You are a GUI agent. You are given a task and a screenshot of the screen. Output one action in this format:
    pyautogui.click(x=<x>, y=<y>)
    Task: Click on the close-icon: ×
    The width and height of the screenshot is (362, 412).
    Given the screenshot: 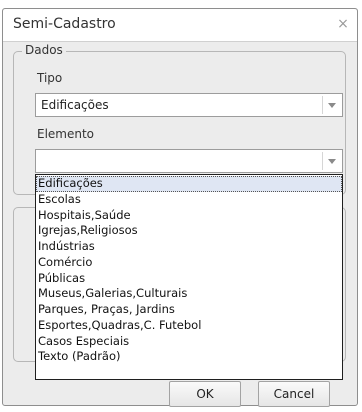 What is the action you would take?
    pyautogui.click(x=343, y=24)
    